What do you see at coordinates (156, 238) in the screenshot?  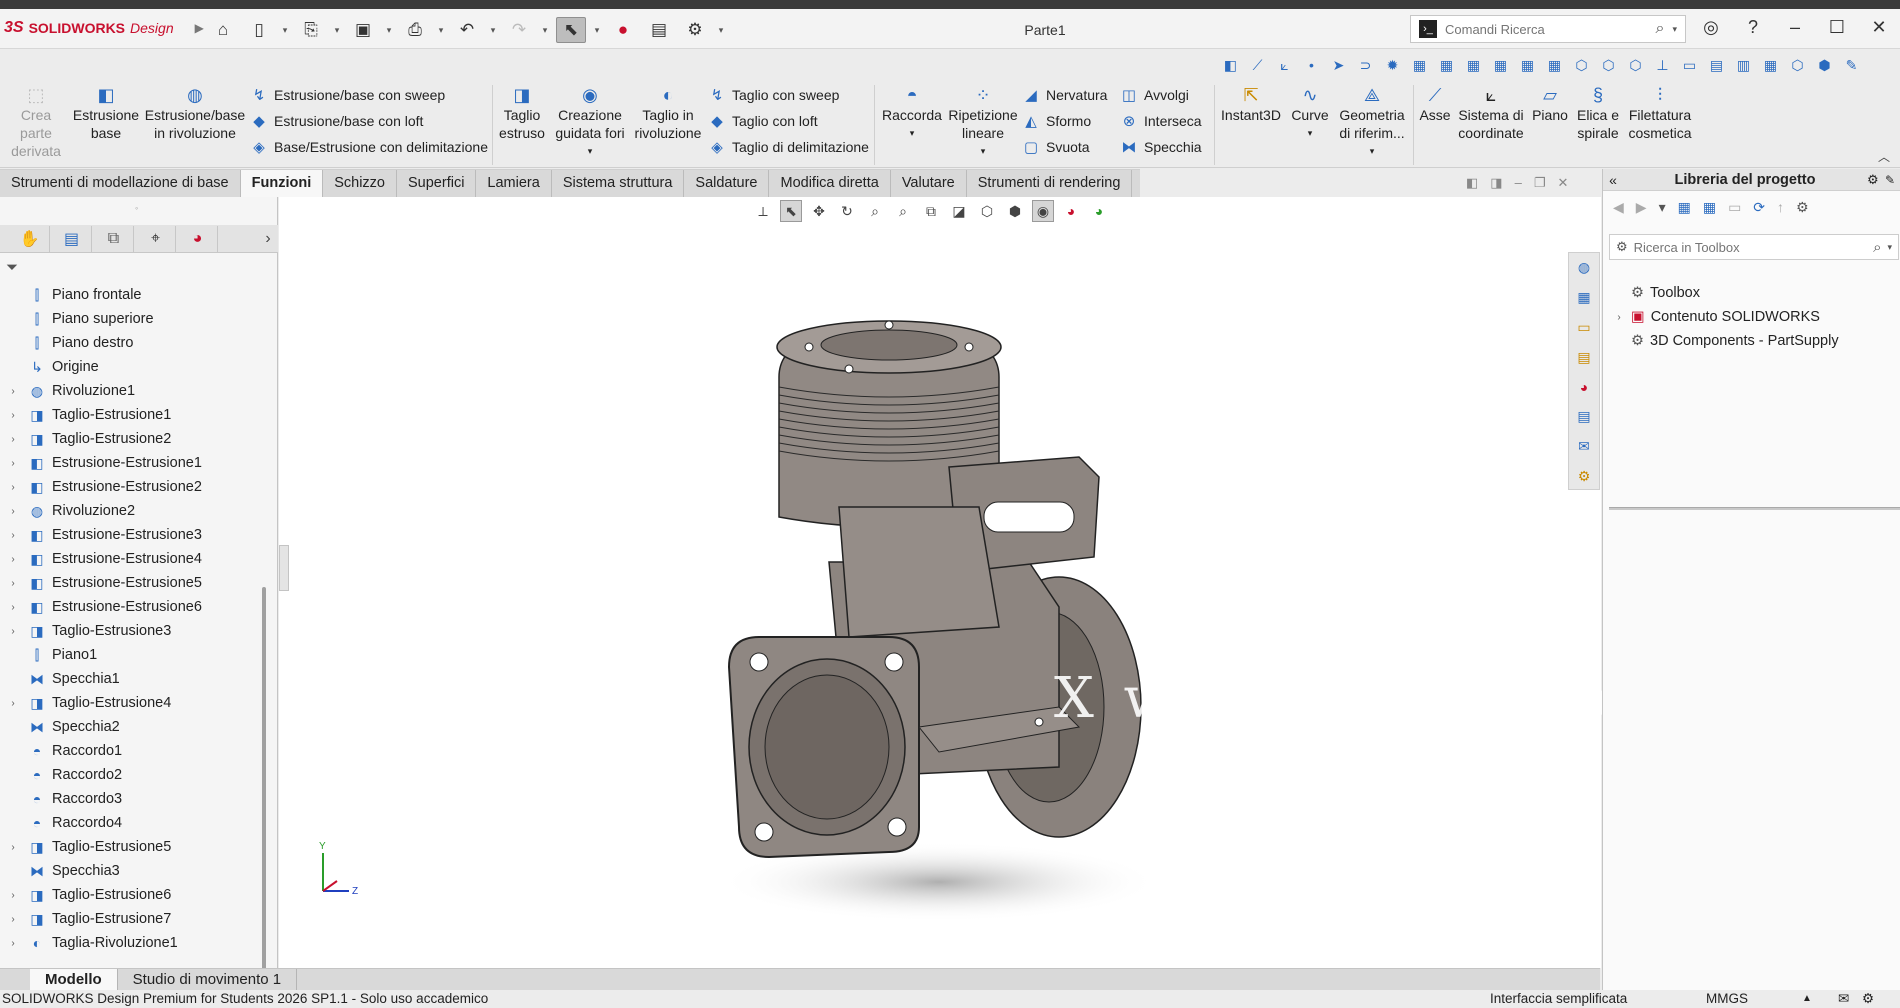 I see `dimxpert-tab-icon: ⌖` at bounding box center [156, 238].